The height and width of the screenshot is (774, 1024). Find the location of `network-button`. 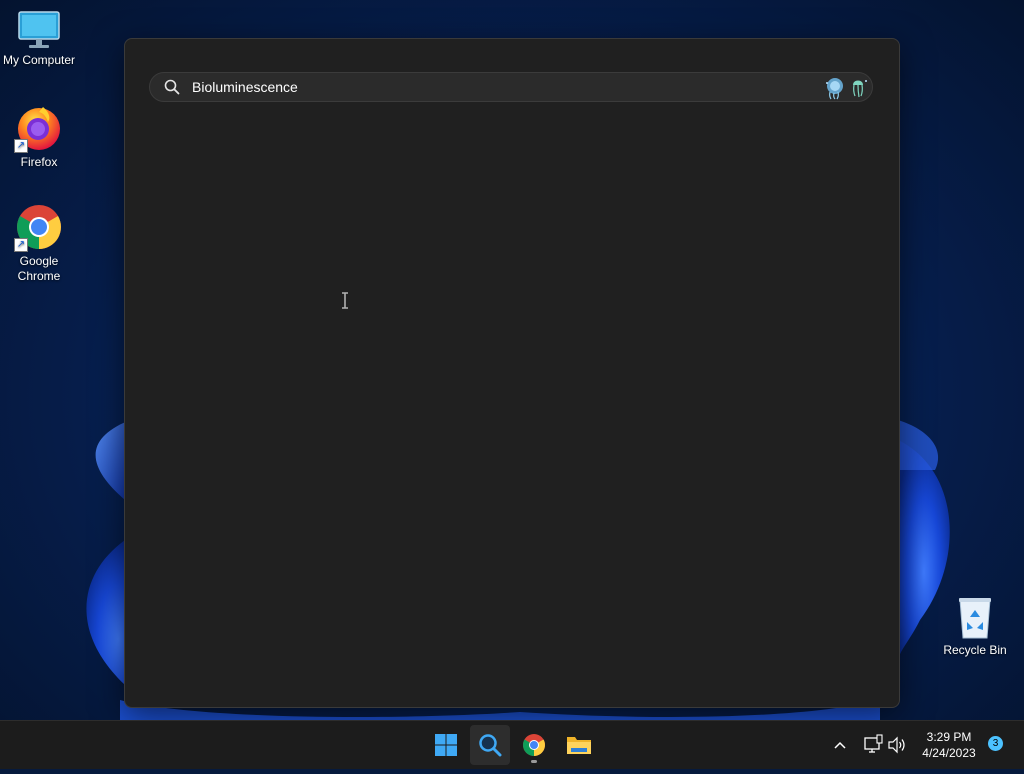

network-button is located at coordinates (873, 745).